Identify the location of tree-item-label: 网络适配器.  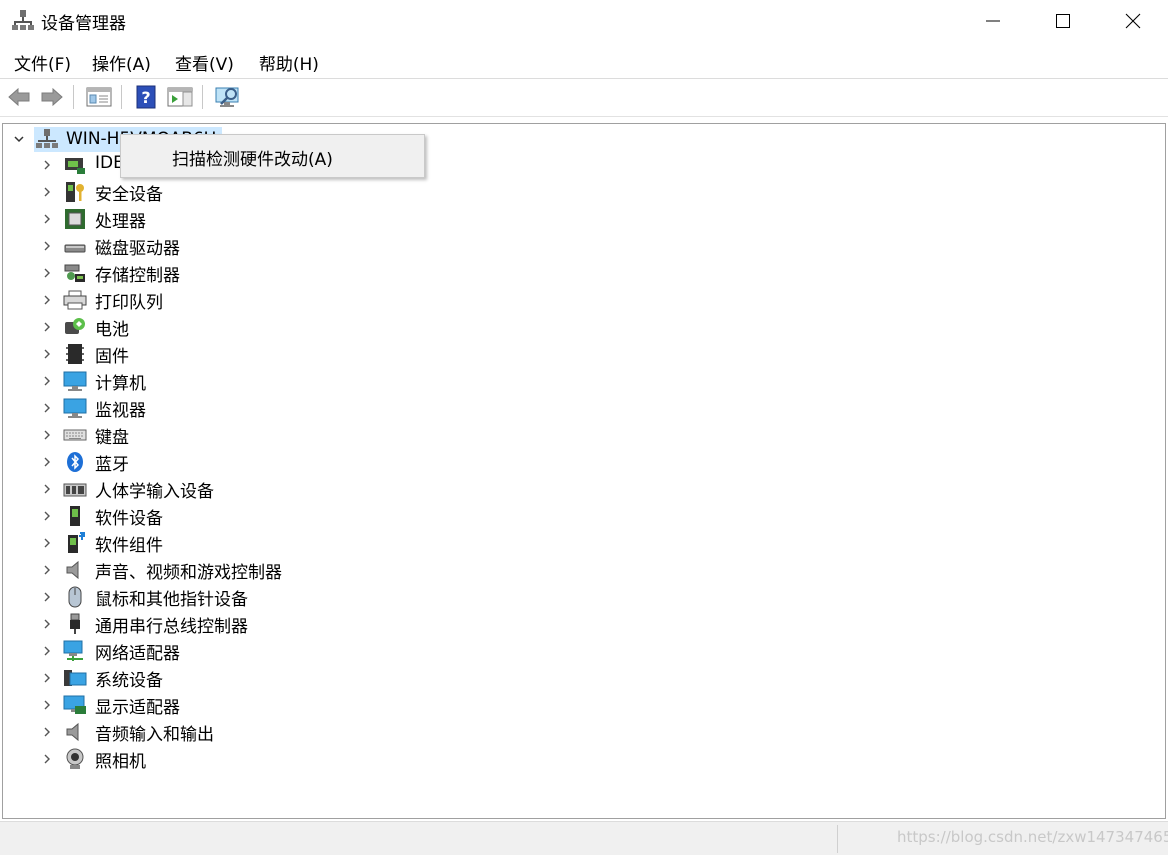
(137, 654).